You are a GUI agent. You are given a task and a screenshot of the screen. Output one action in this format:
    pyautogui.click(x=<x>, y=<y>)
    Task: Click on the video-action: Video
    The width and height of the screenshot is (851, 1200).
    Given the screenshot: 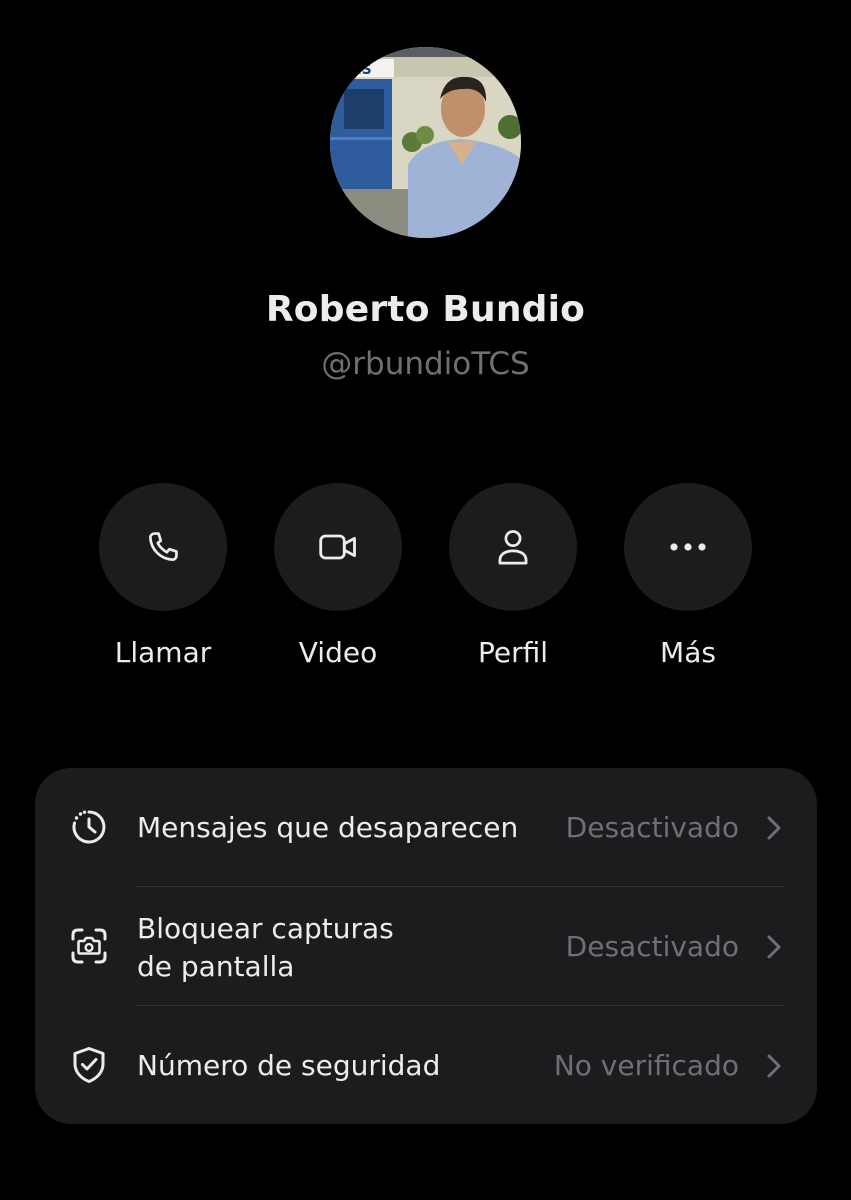 What is the action you would take?
    pyautogui.click(x=338, y=576)
    